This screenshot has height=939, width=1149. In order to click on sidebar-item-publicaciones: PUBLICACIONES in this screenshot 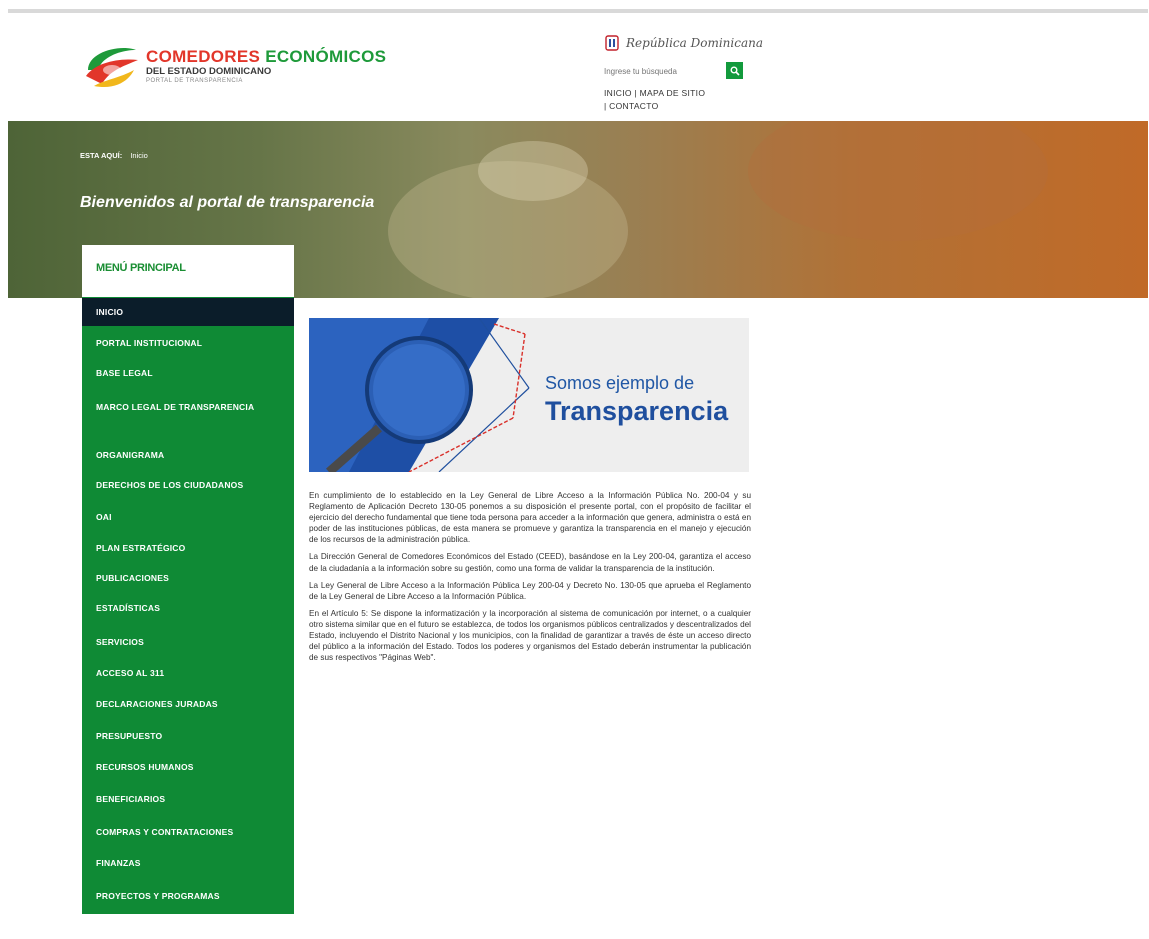, I will do `click(188, 578)`.